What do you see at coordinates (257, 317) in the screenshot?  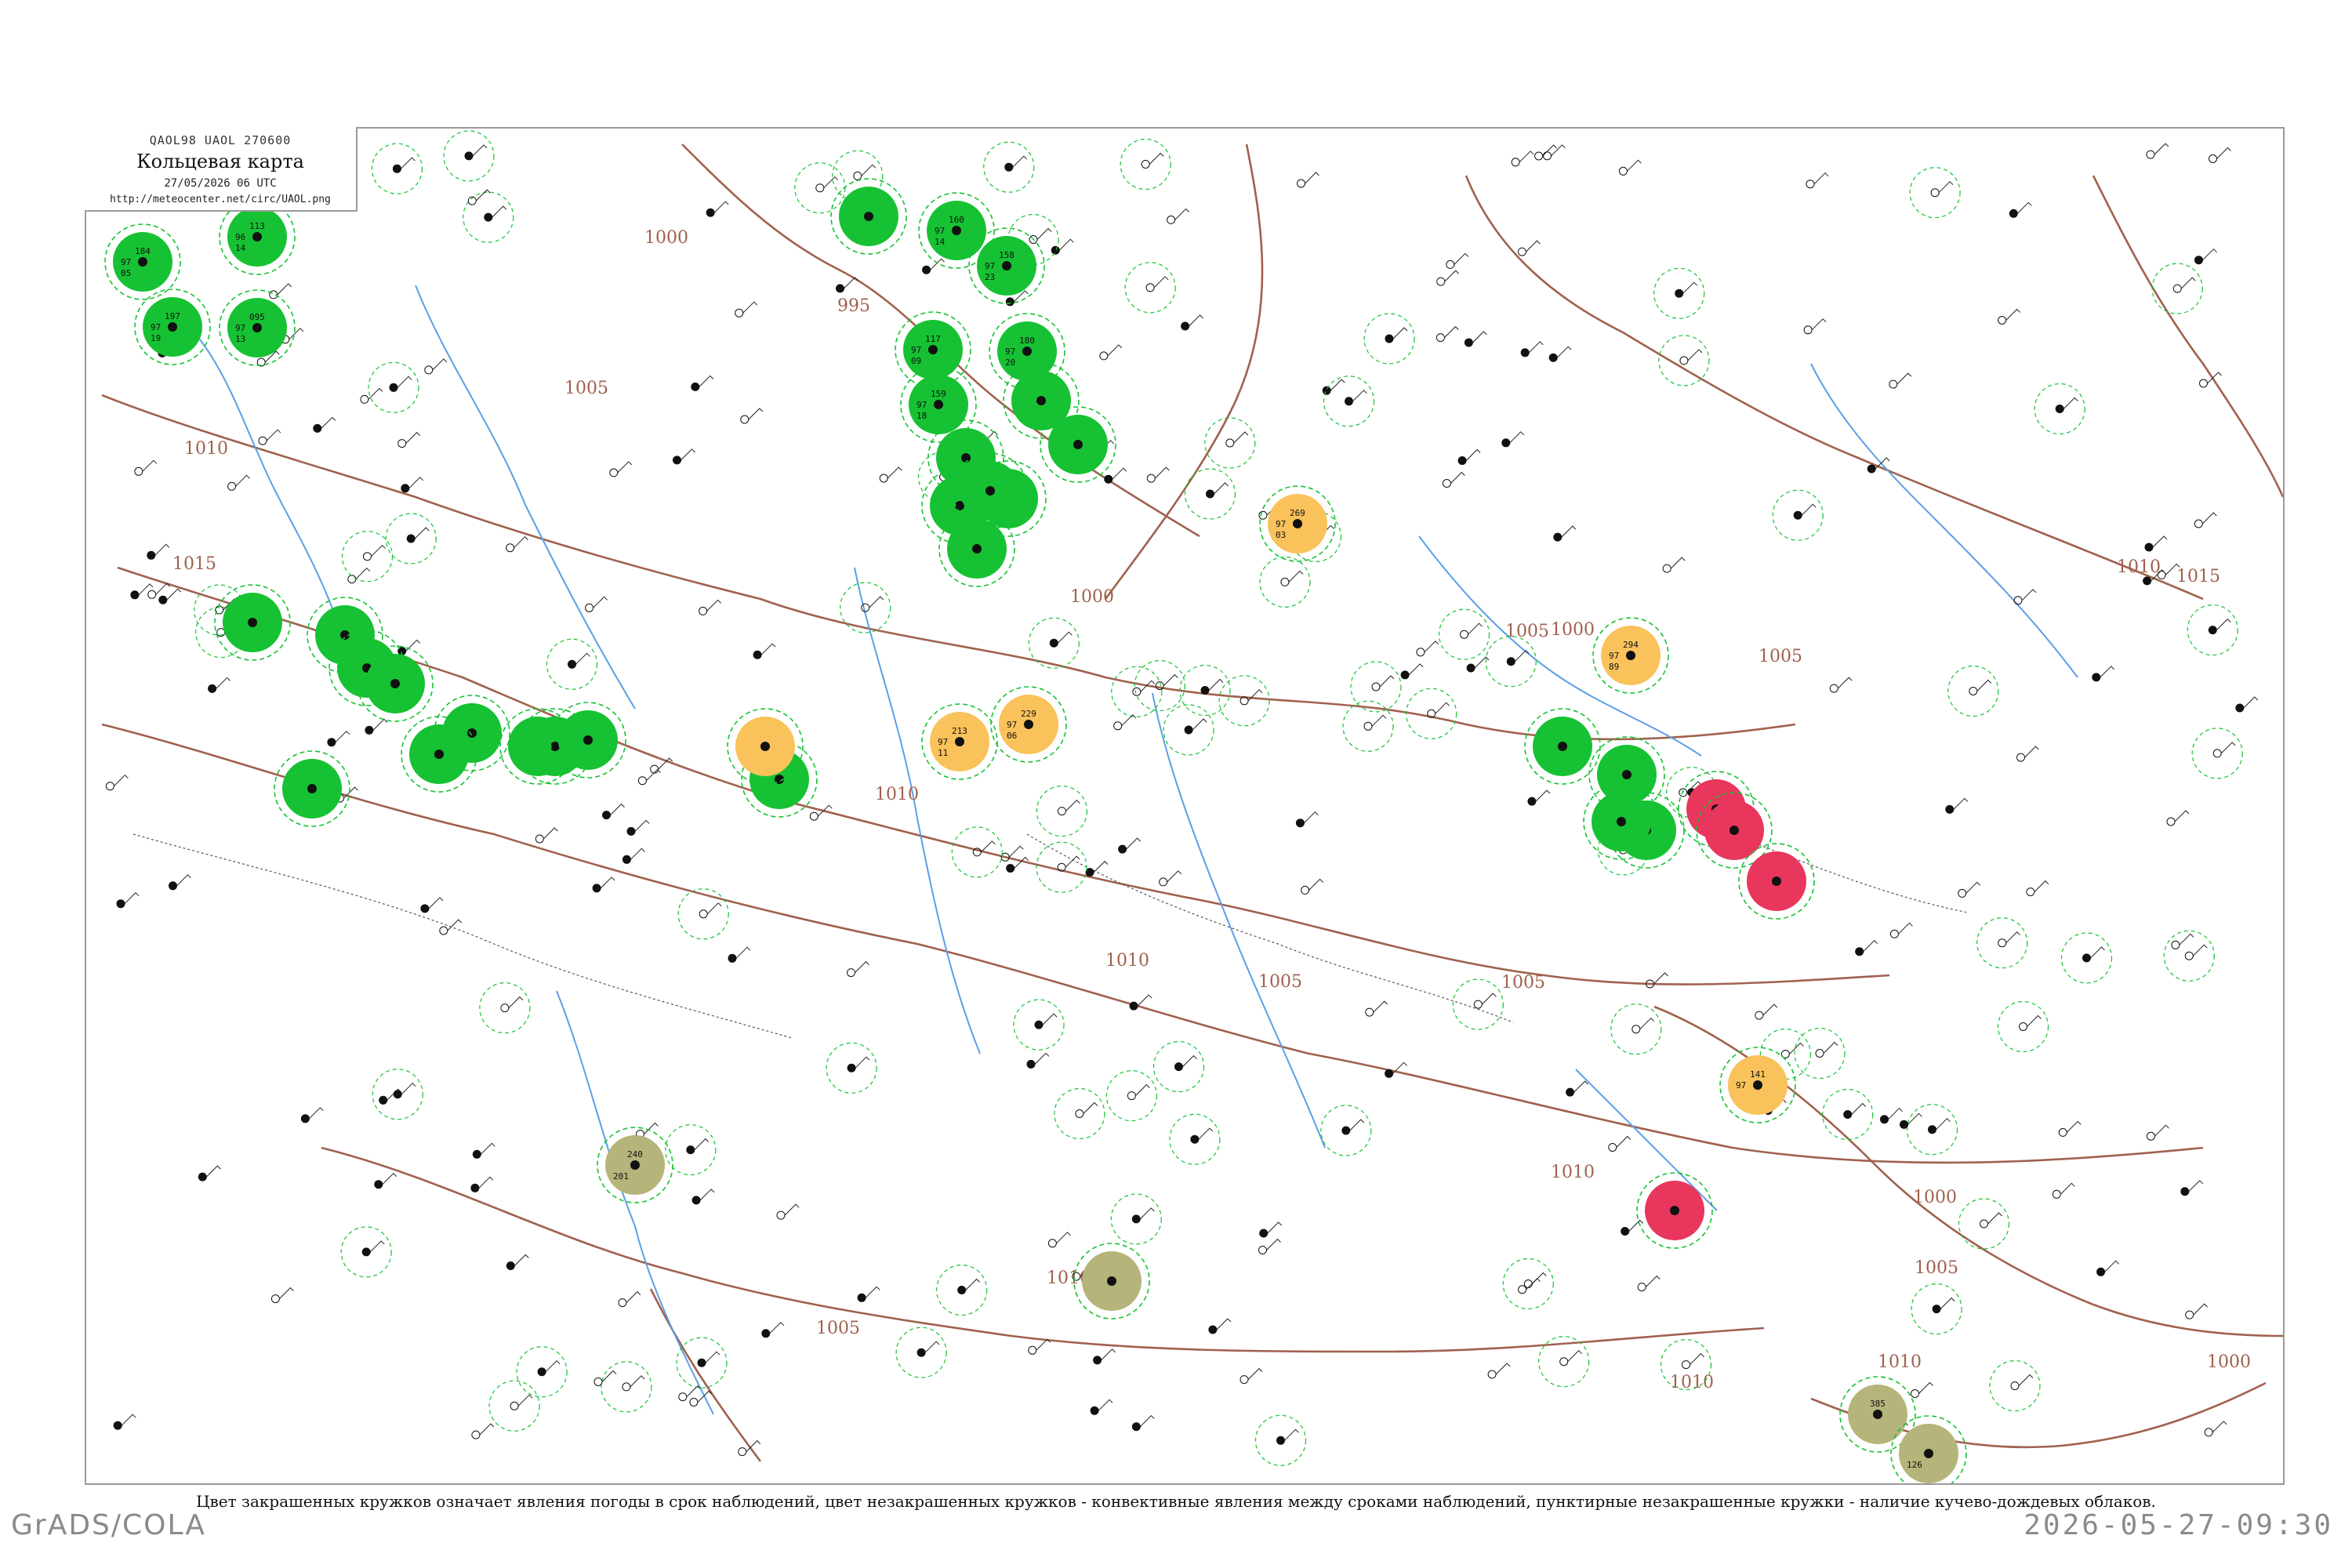 I see `station-value: 095` at bounding box center [257, 317].